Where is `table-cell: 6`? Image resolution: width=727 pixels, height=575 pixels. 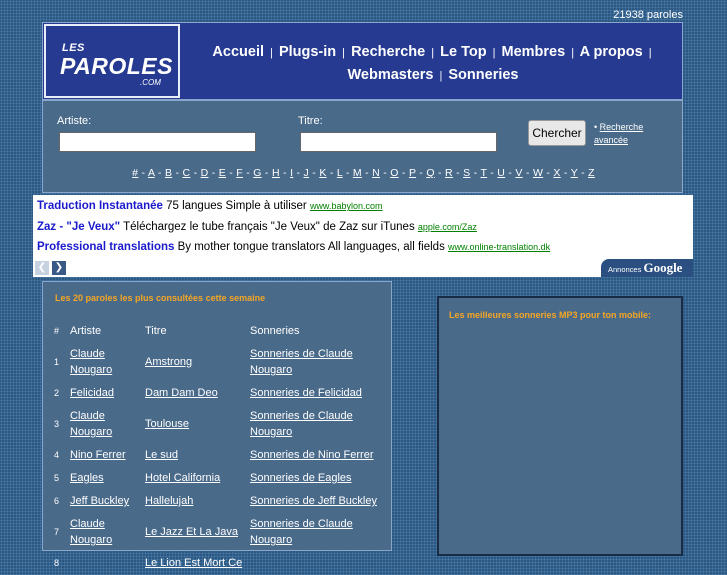
table-cell: 6 is located at coordinates (62, 501).